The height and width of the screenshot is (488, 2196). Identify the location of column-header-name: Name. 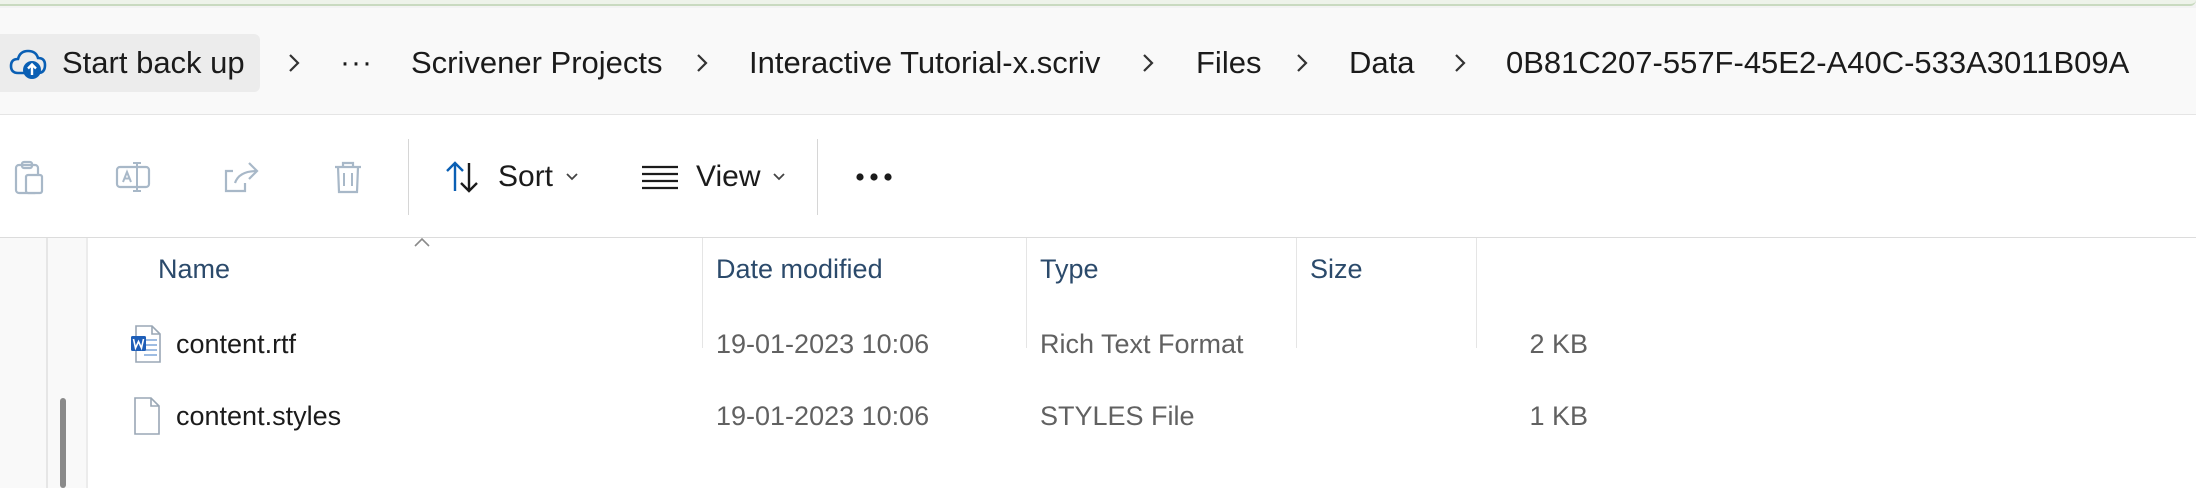
(417, 269).